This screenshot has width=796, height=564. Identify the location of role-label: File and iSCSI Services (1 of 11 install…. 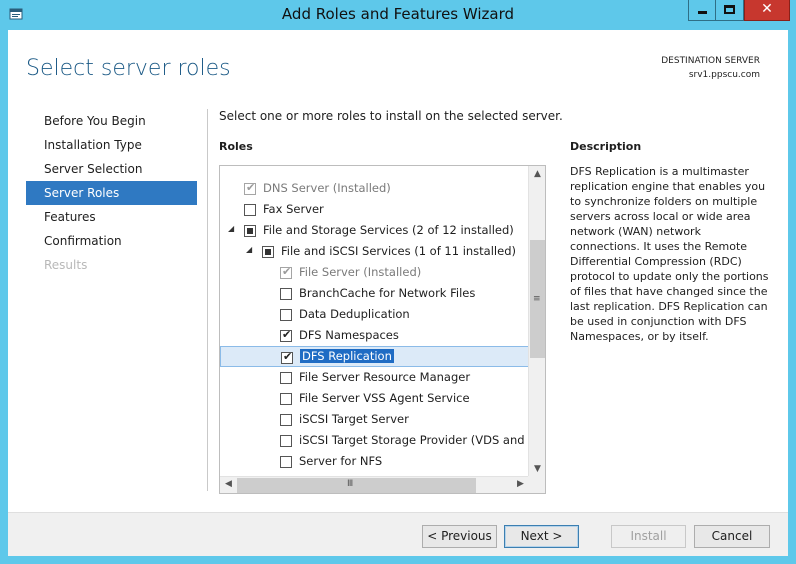
(398, 251).